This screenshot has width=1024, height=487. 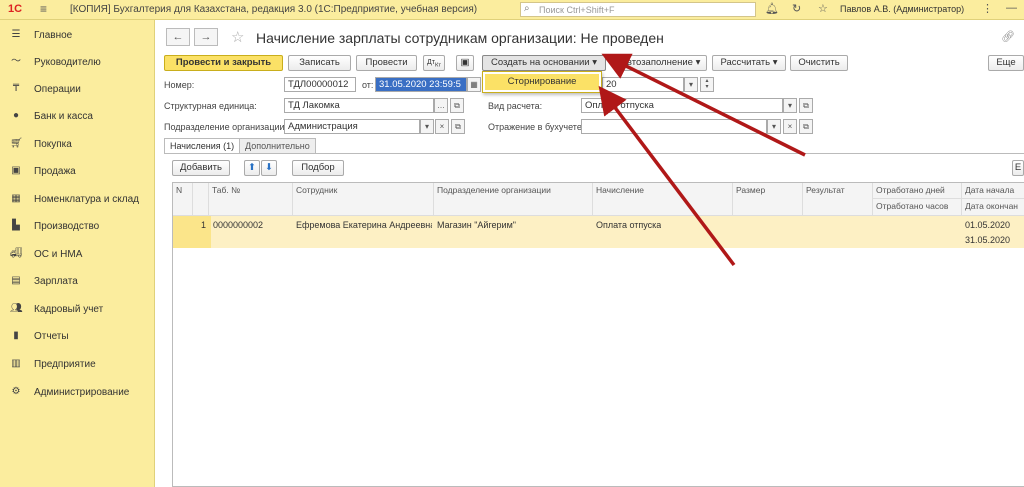 I want to click on period-spinner: ▴ ▾, so click(x=707, y=84).